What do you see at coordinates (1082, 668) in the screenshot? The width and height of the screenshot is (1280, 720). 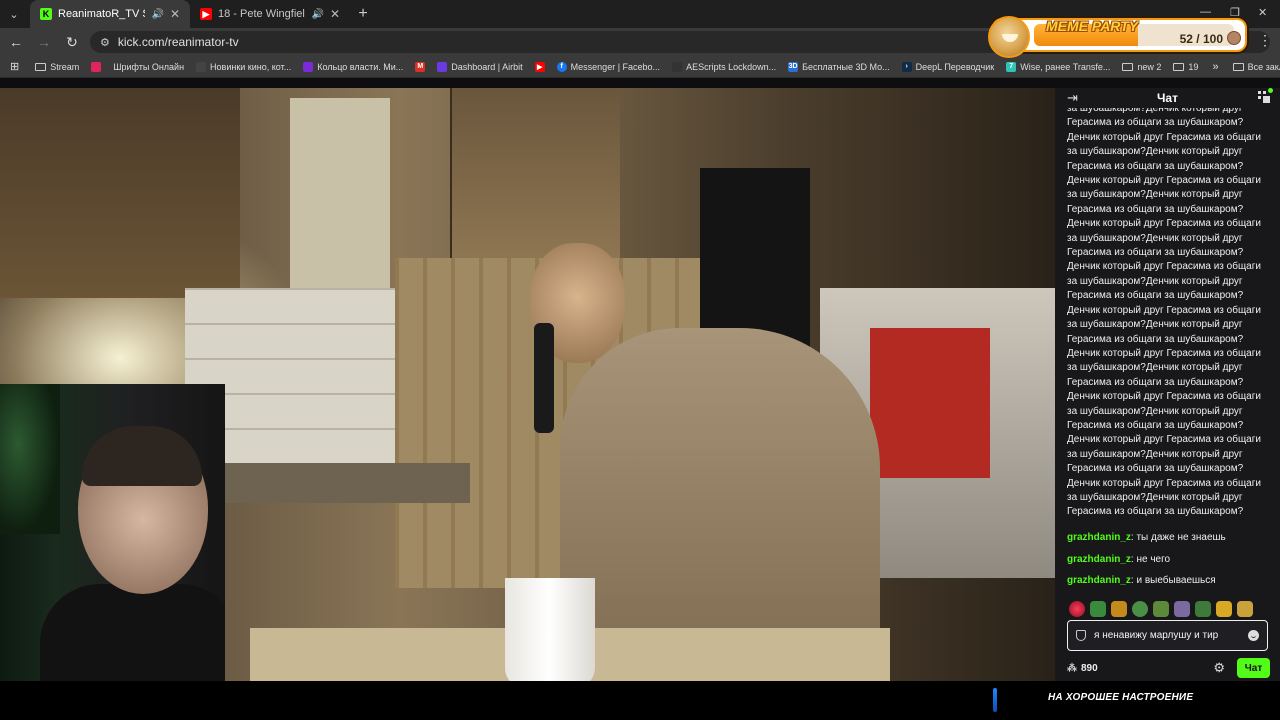 I see `channel-points: ⁂ 890` at bounding box center [1082, 668].